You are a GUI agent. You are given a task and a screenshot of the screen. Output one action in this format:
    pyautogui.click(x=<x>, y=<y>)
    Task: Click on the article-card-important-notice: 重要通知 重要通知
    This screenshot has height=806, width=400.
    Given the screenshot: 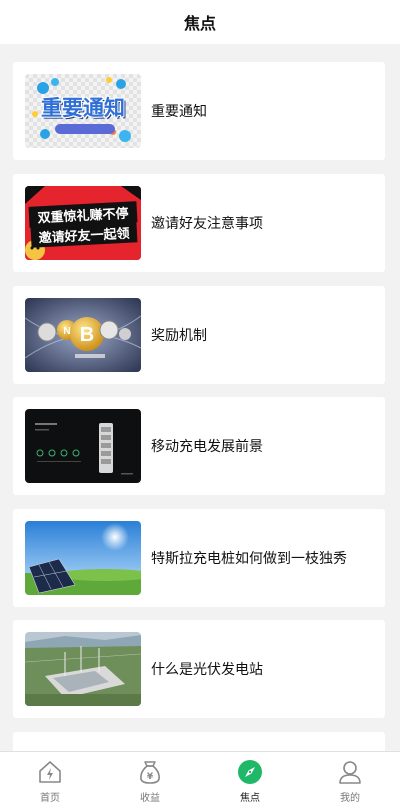 What is the action you would take?
    pyautogui.click(x=199, y=111)
    